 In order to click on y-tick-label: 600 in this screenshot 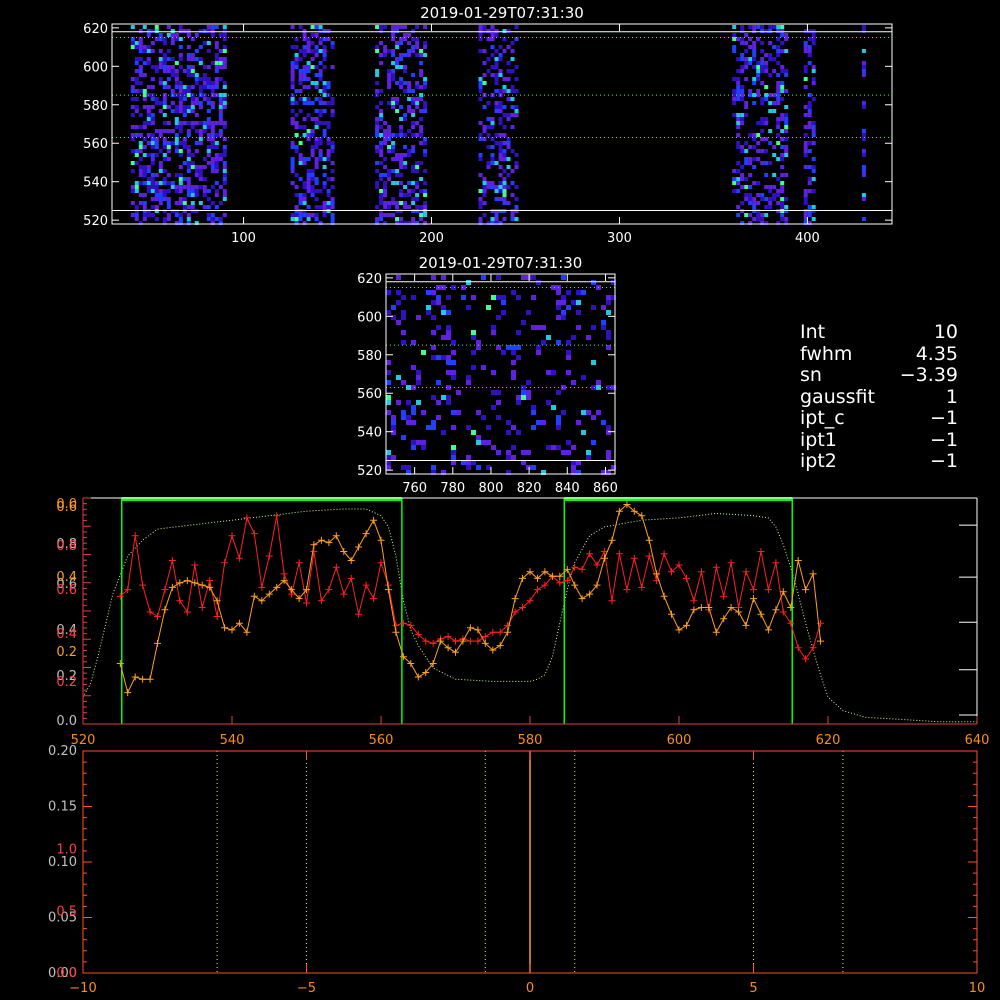, I will do `click(95, 67)`.